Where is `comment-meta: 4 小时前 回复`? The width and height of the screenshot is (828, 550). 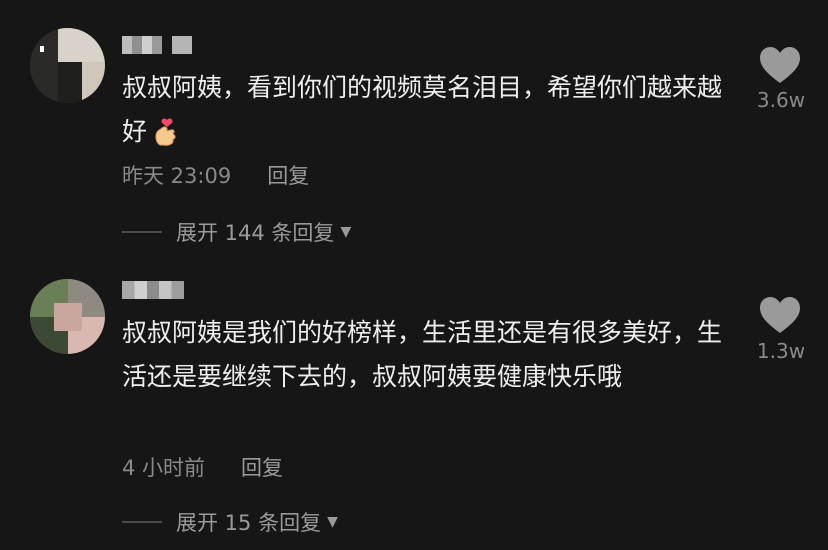 comment-meta: 4 小时前 回复 is located at coordinates (202, 467).